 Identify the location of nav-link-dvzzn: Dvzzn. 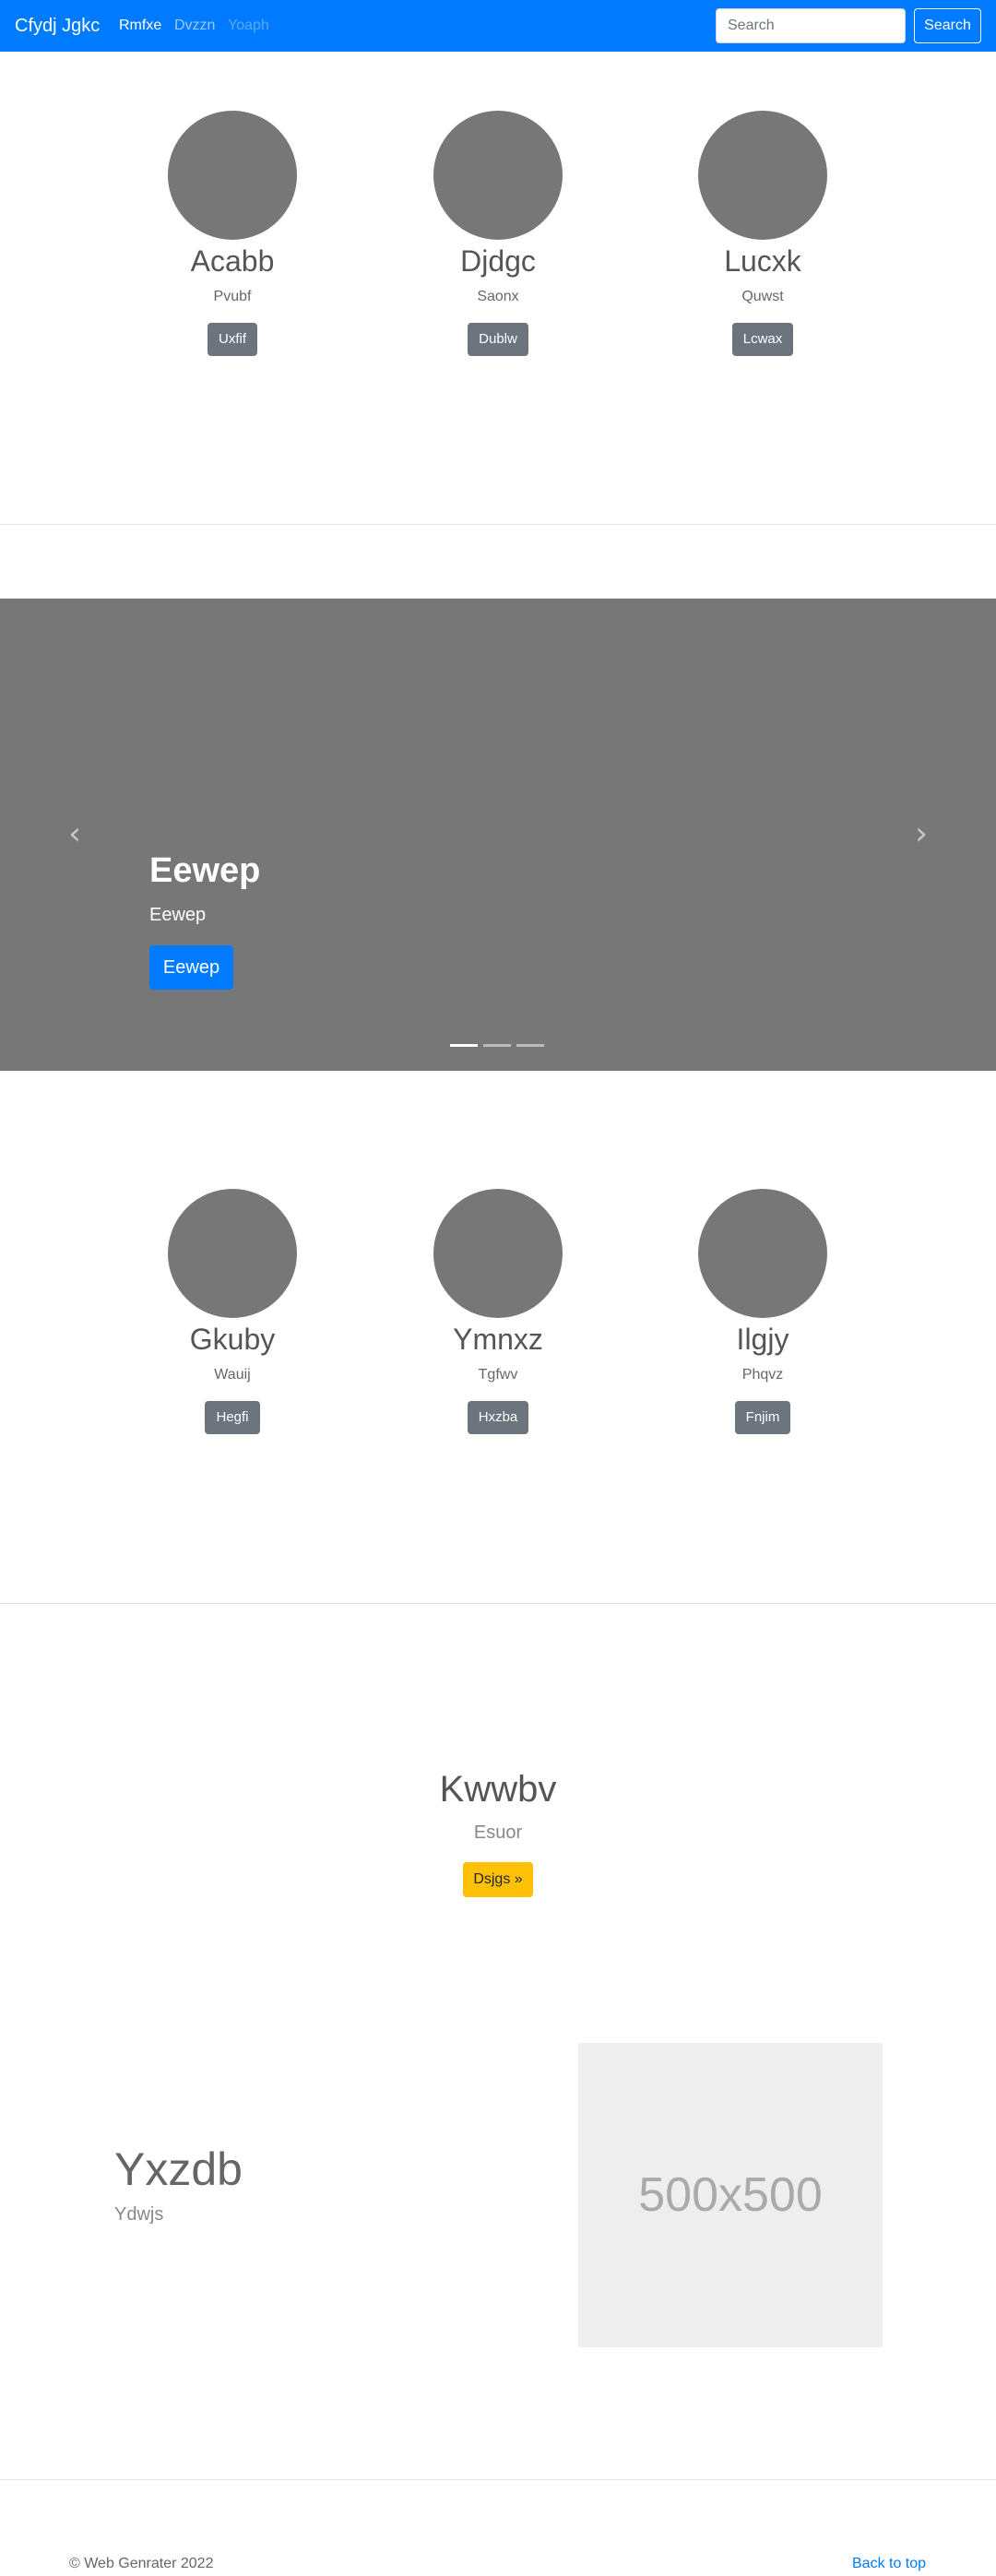
(194, 26).